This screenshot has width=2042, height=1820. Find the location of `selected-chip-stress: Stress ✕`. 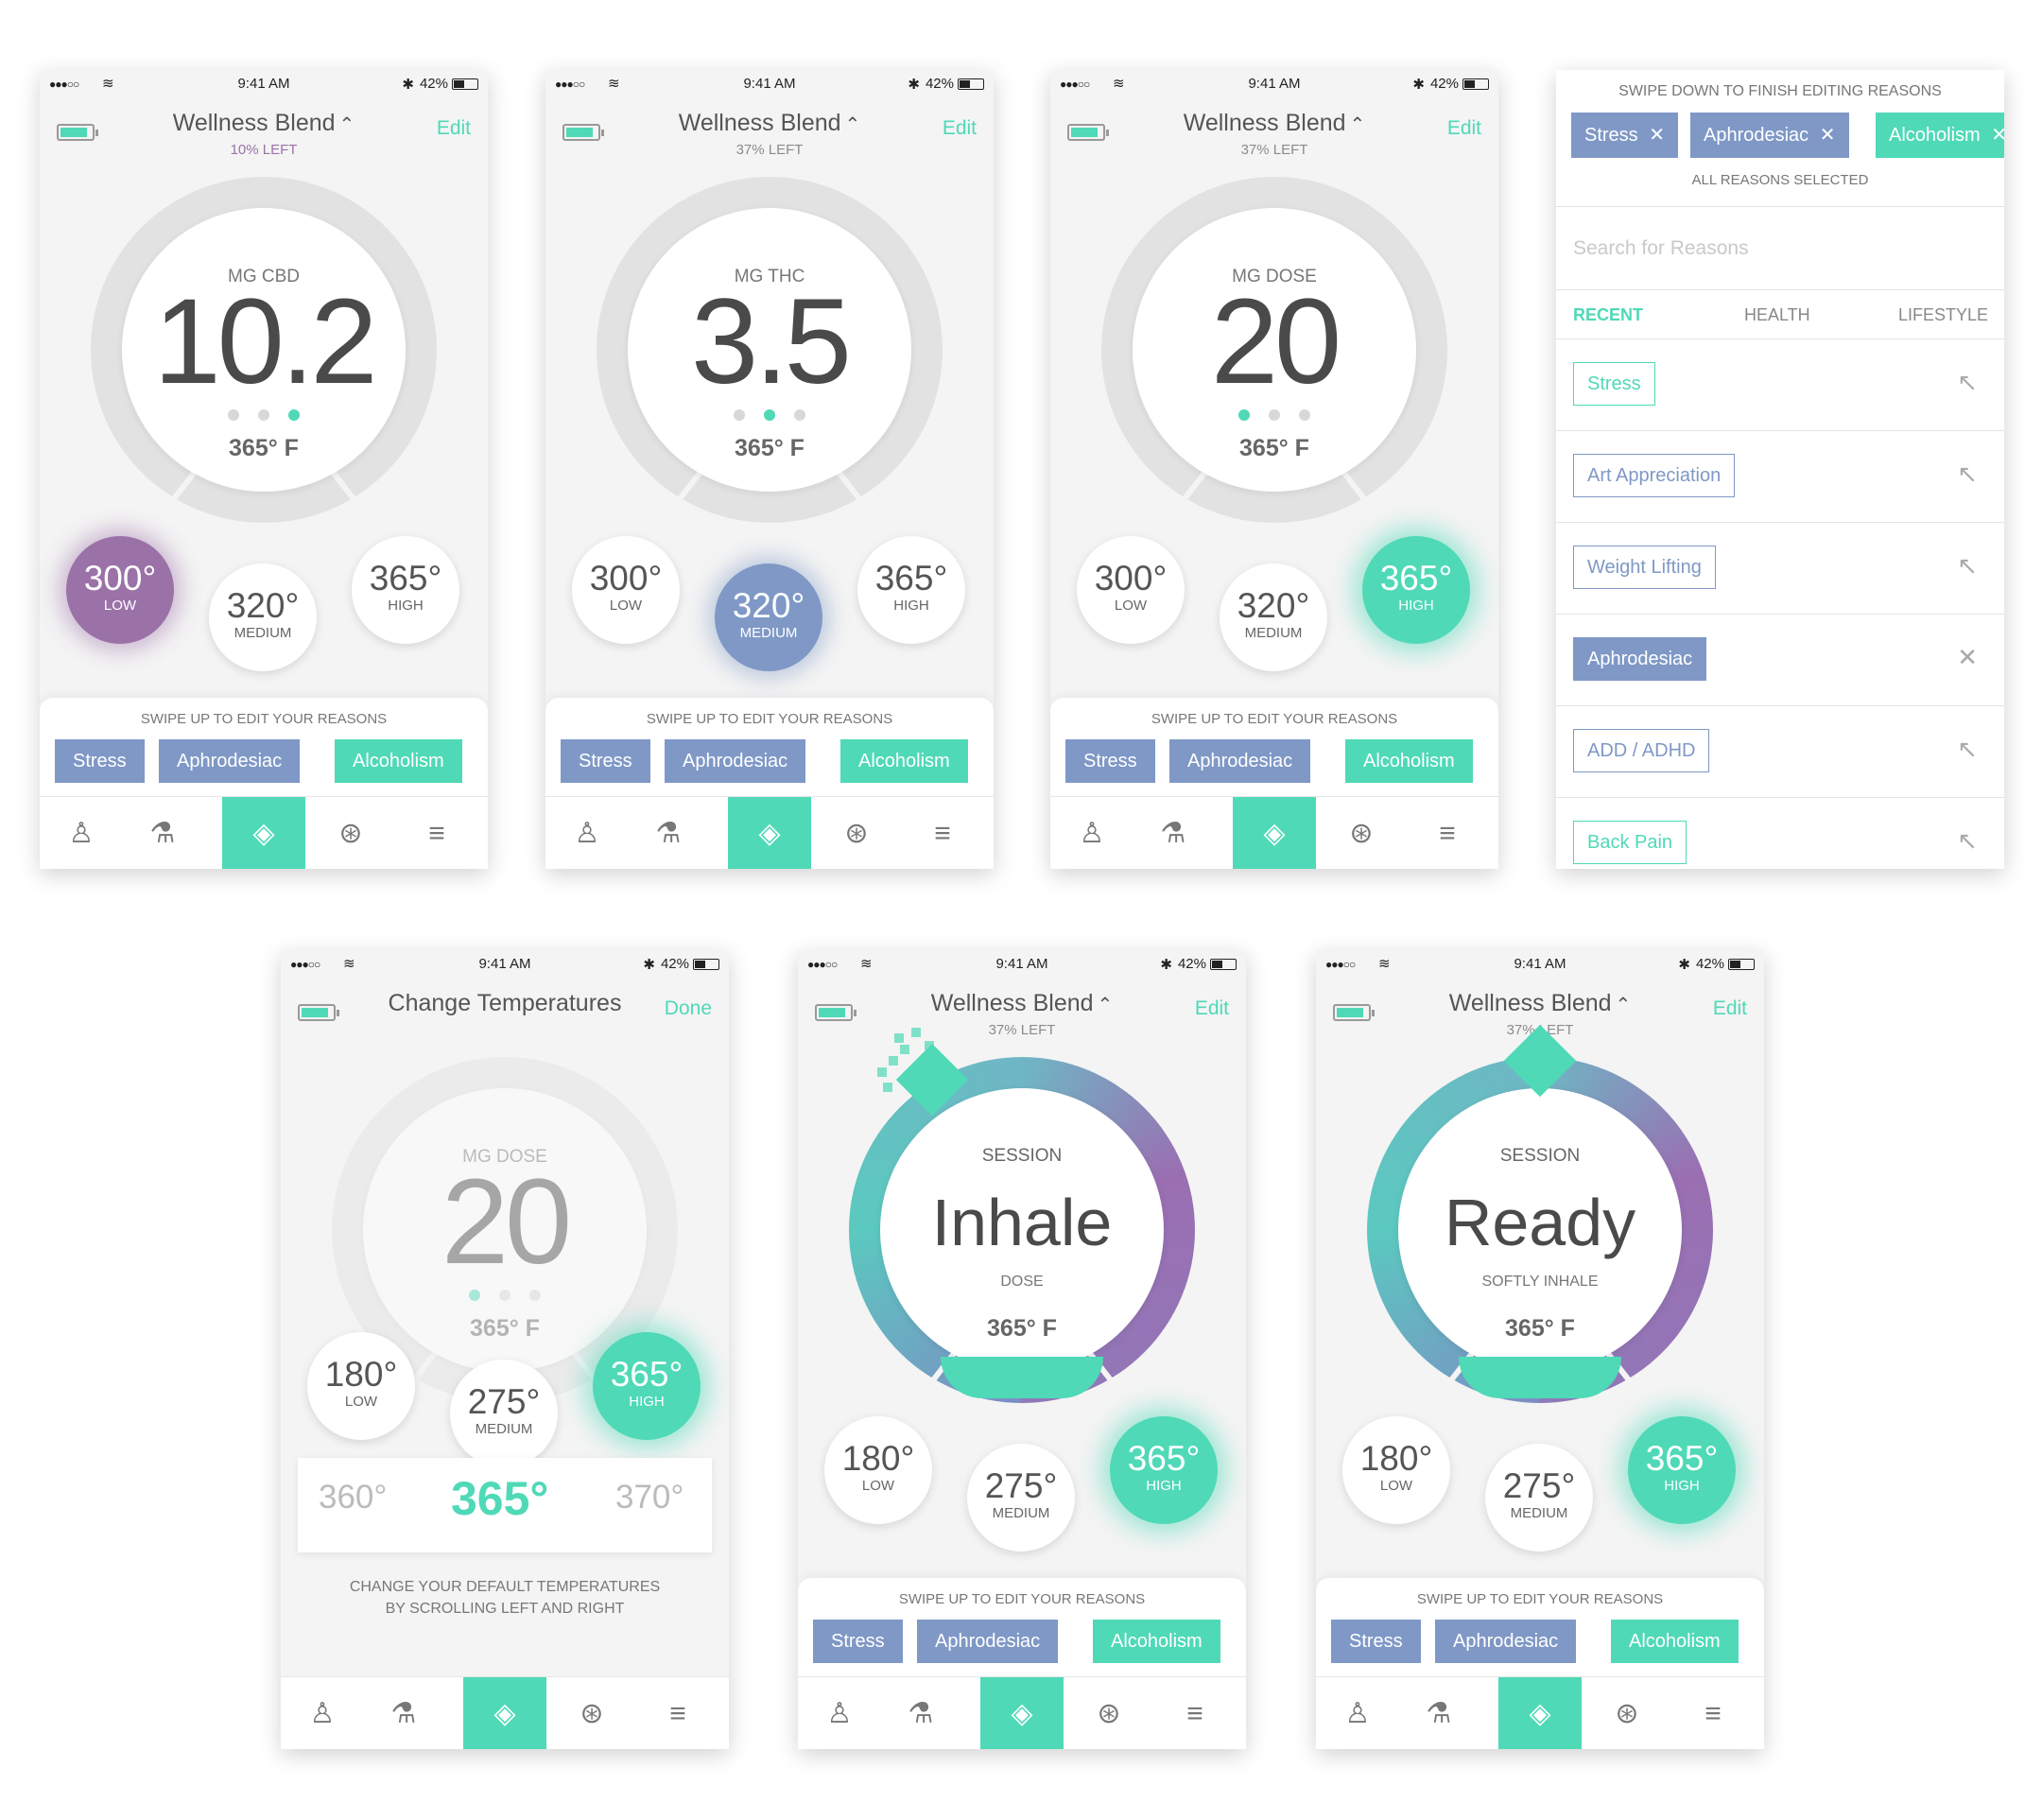

selected-chip-stress: Stress ✕ is located at coordinates (1625, 135).